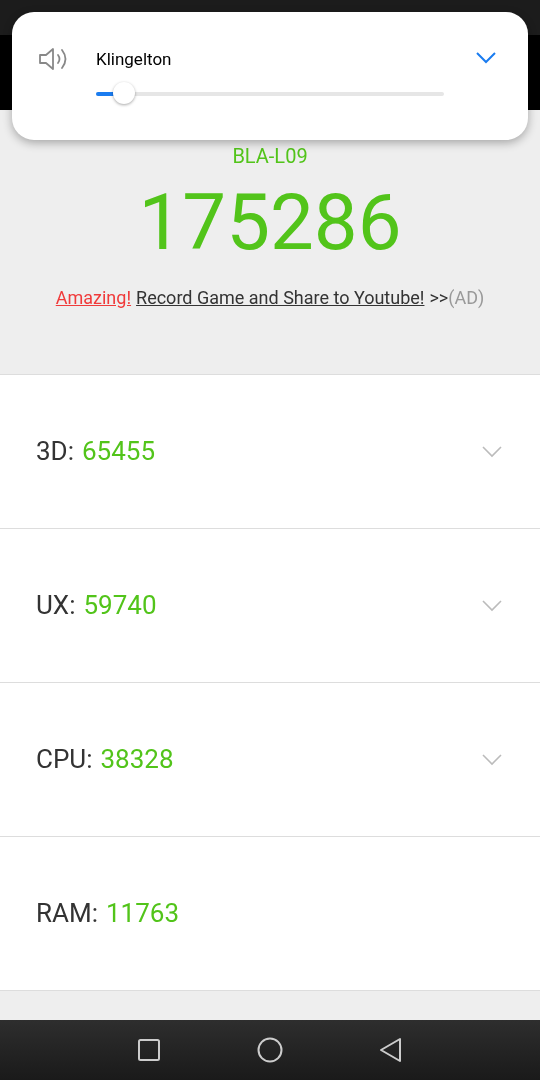 Image resolution: width=540 pixels, height=1080 pixels. I want to click on volume-label: Klingelton, so click(134, 59).